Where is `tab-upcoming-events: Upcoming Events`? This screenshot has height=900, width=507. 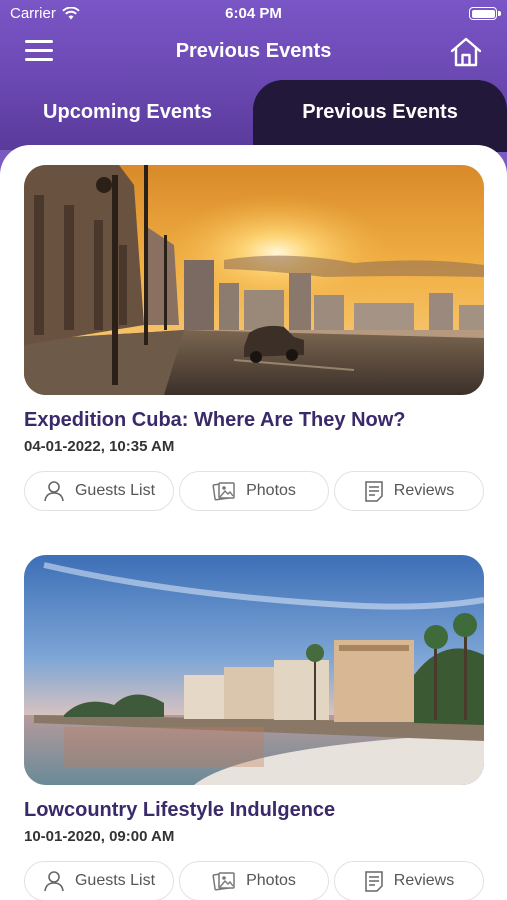
tab-upcoming-events: Upcoming Events is located at coordinates (127, 116).